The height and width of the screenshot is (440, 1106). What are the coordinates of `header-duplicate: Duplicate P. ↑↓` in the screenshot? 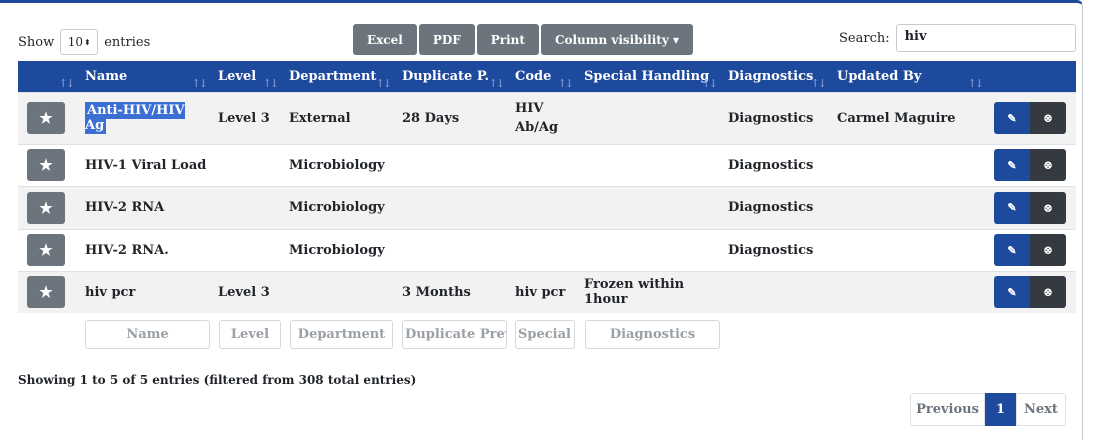 It's located at (450, 76).